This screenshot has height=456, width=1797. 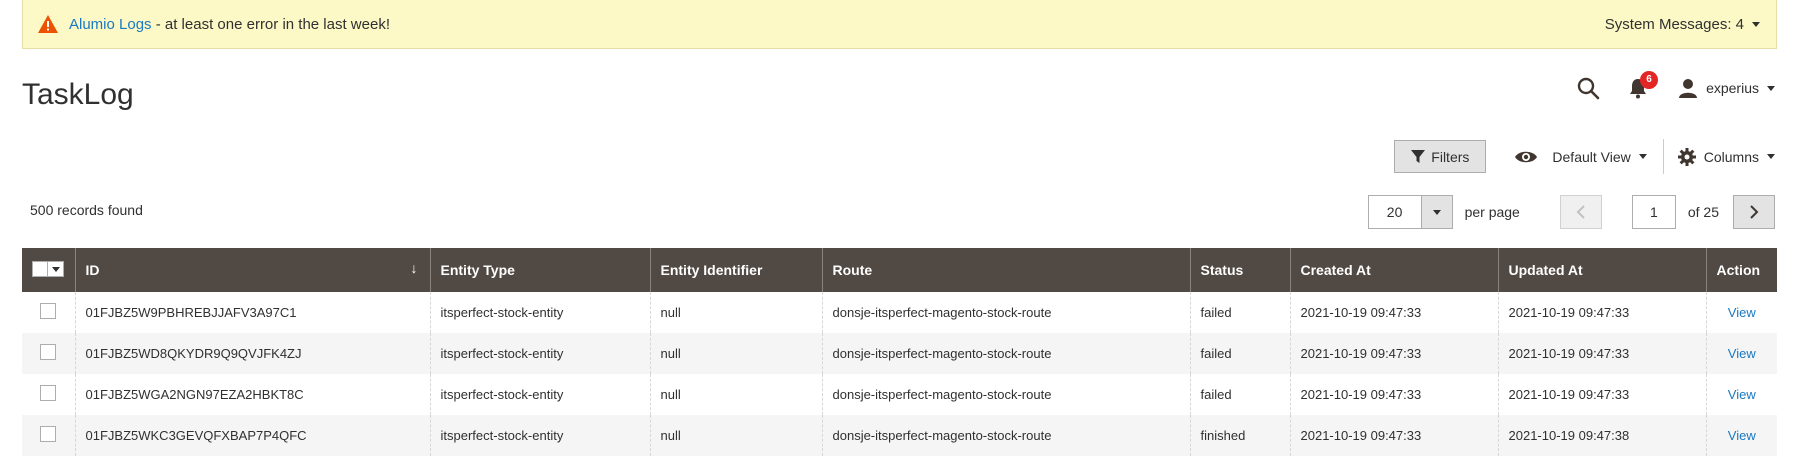 What do you see at coordinates (252, 312) in the screenshot?
I see `cell-id: 01FJBZ5W9PBHREBJJAFV3A97C1` at bounding box center [252, 312].